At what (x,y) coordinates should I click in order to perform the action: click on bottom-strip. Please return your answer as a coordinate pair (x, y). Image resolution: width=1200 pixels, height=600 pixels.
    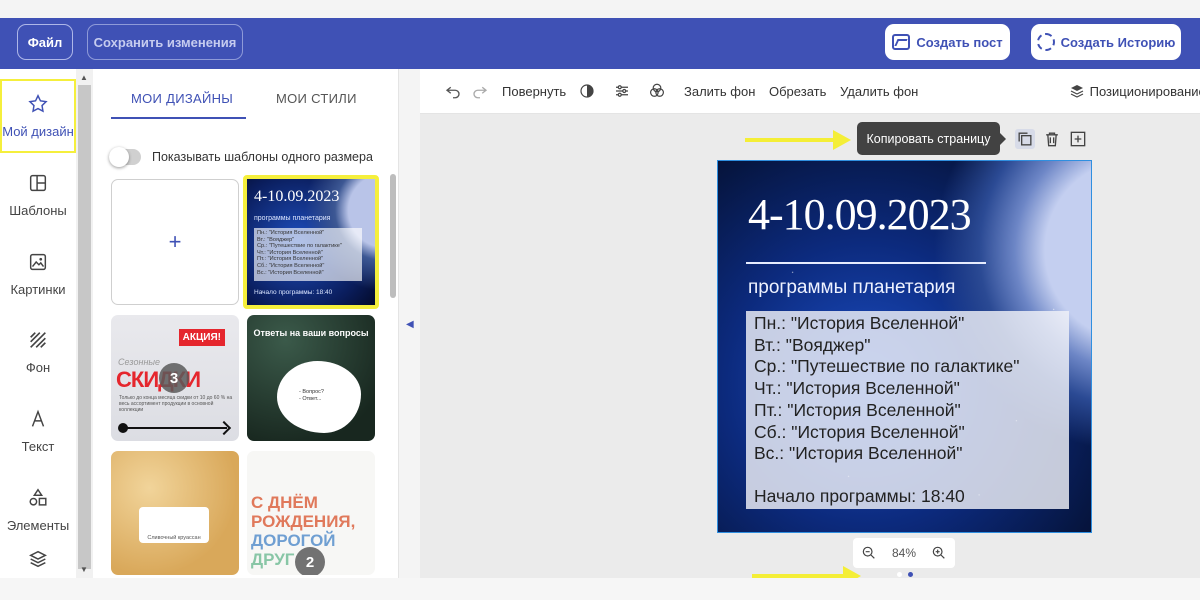
    Looking at the image, I should click on (600, 589).